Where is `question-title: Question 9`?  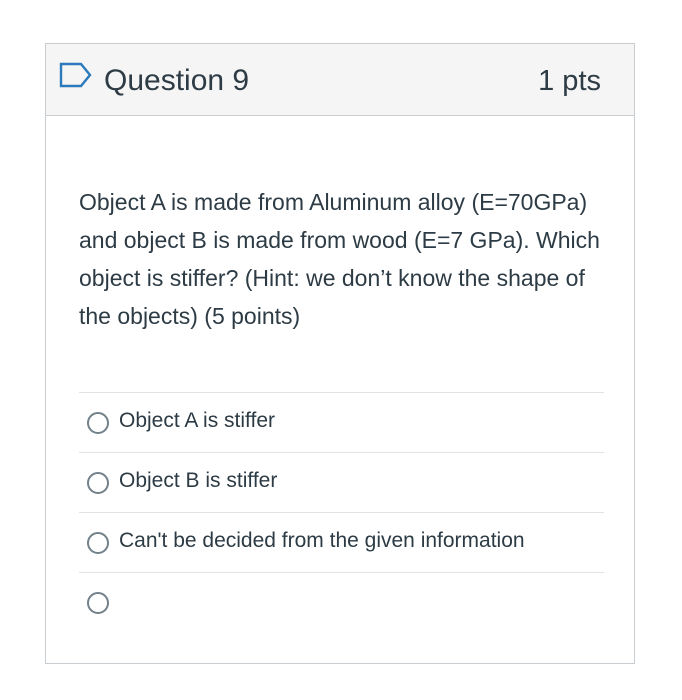
question-title: Question 9 is located at coordinates (177, 80).